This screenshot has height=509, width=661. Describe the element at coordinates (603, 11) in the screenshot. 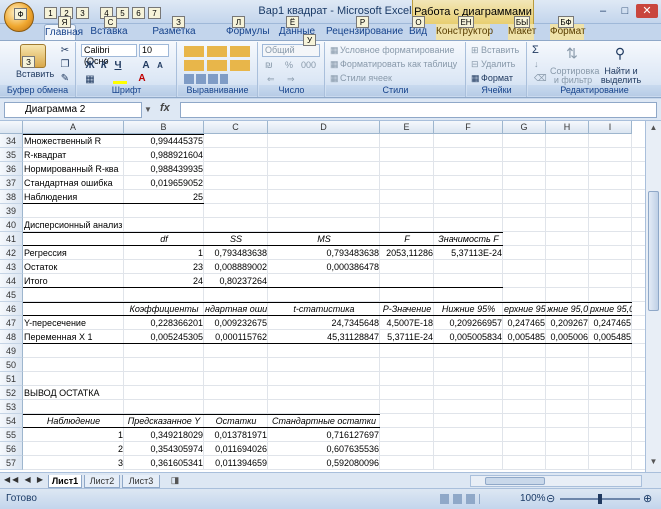

I see `minimize-button: –` at that location.